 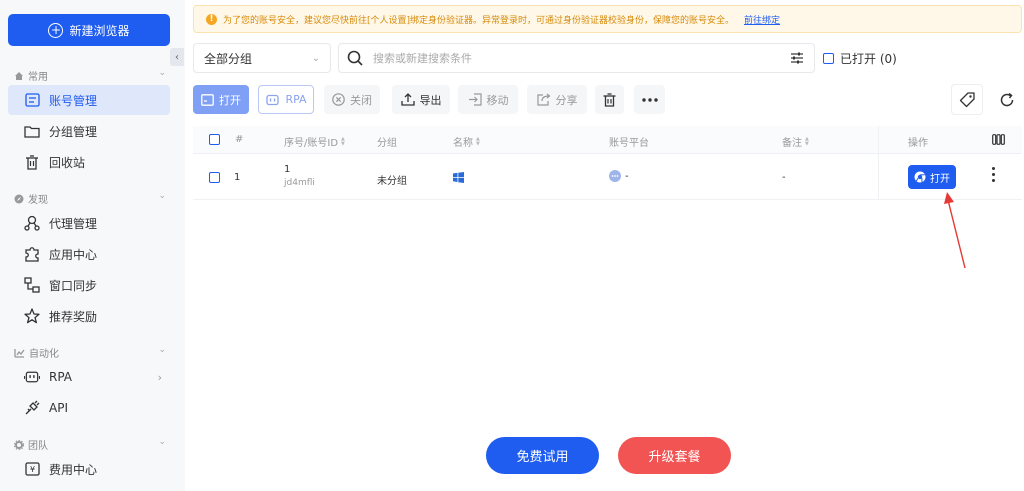 What do you see at coordinates (89, 408) in the screenshot?
I see `sidebar-item-api: API` at bounding box center [89, 408].